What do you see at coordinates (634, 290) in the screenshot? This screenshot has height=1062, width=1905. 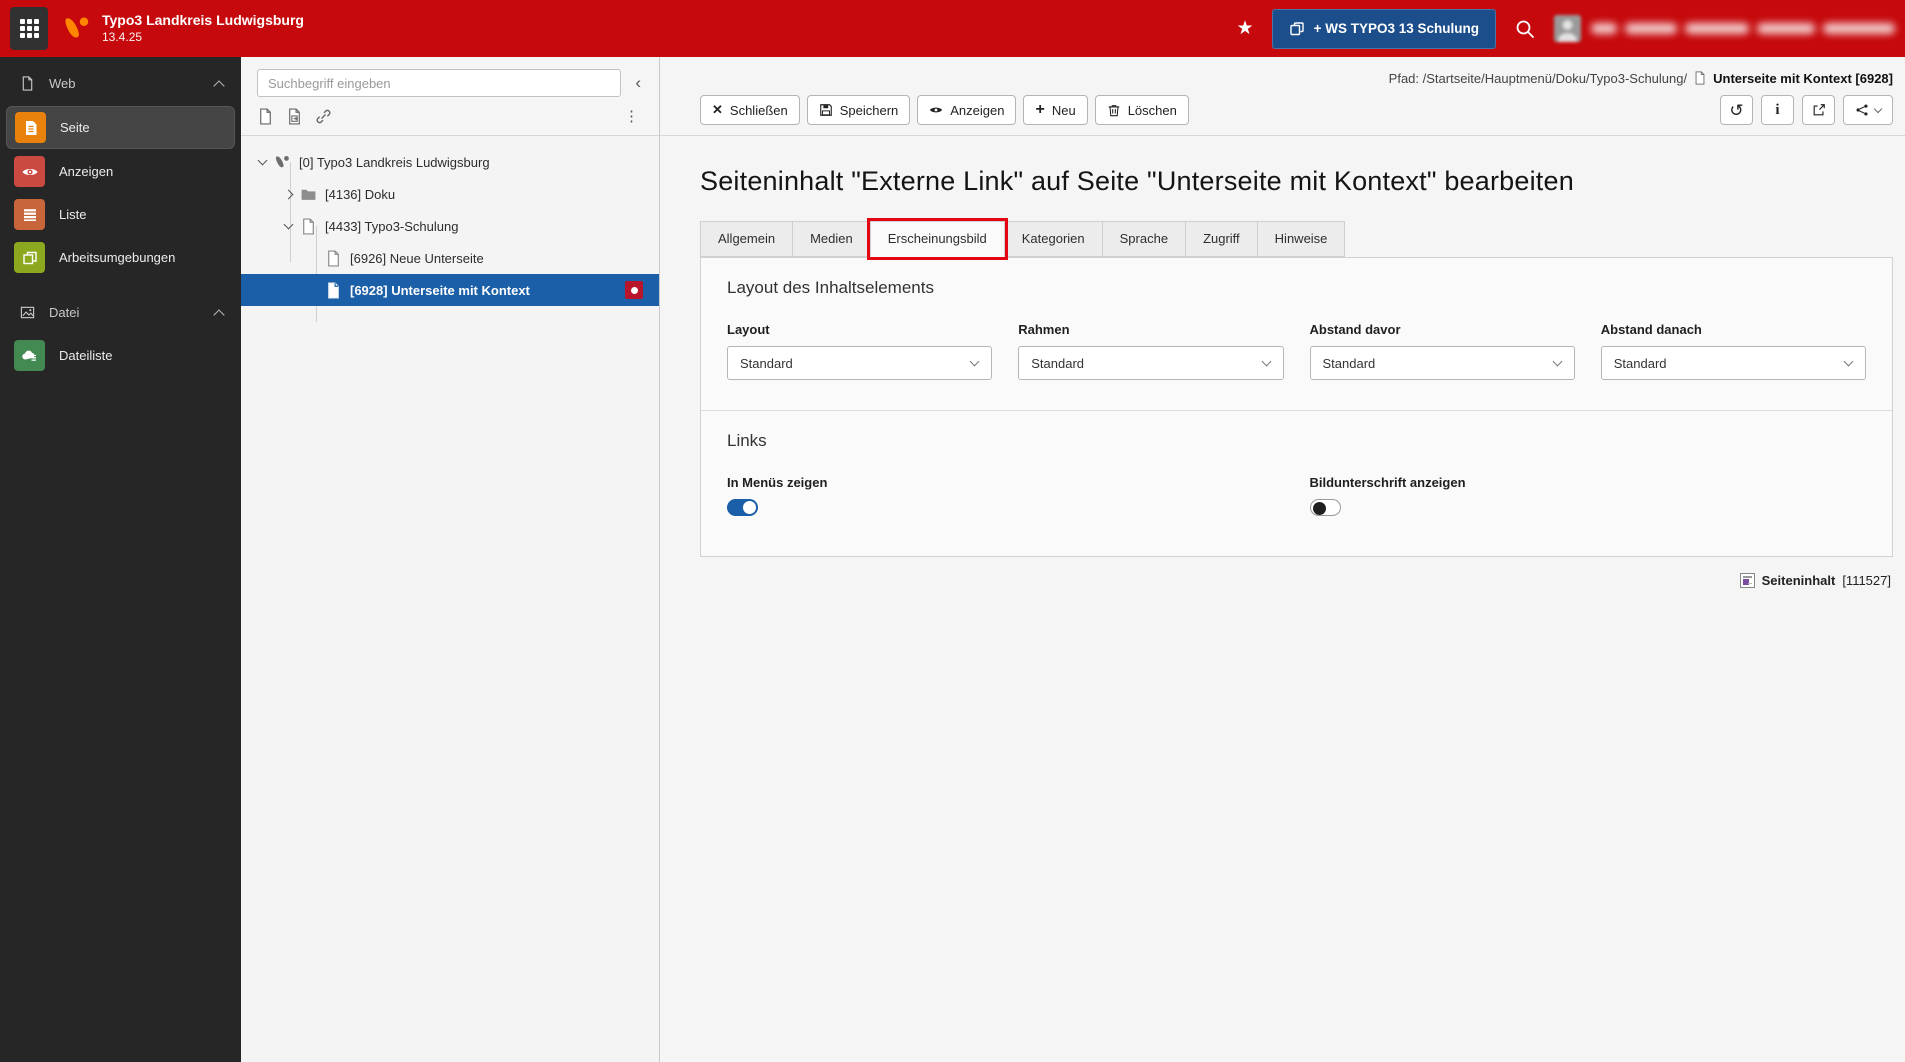 I see `record-locked-icon` at bounding box center [634, 290].